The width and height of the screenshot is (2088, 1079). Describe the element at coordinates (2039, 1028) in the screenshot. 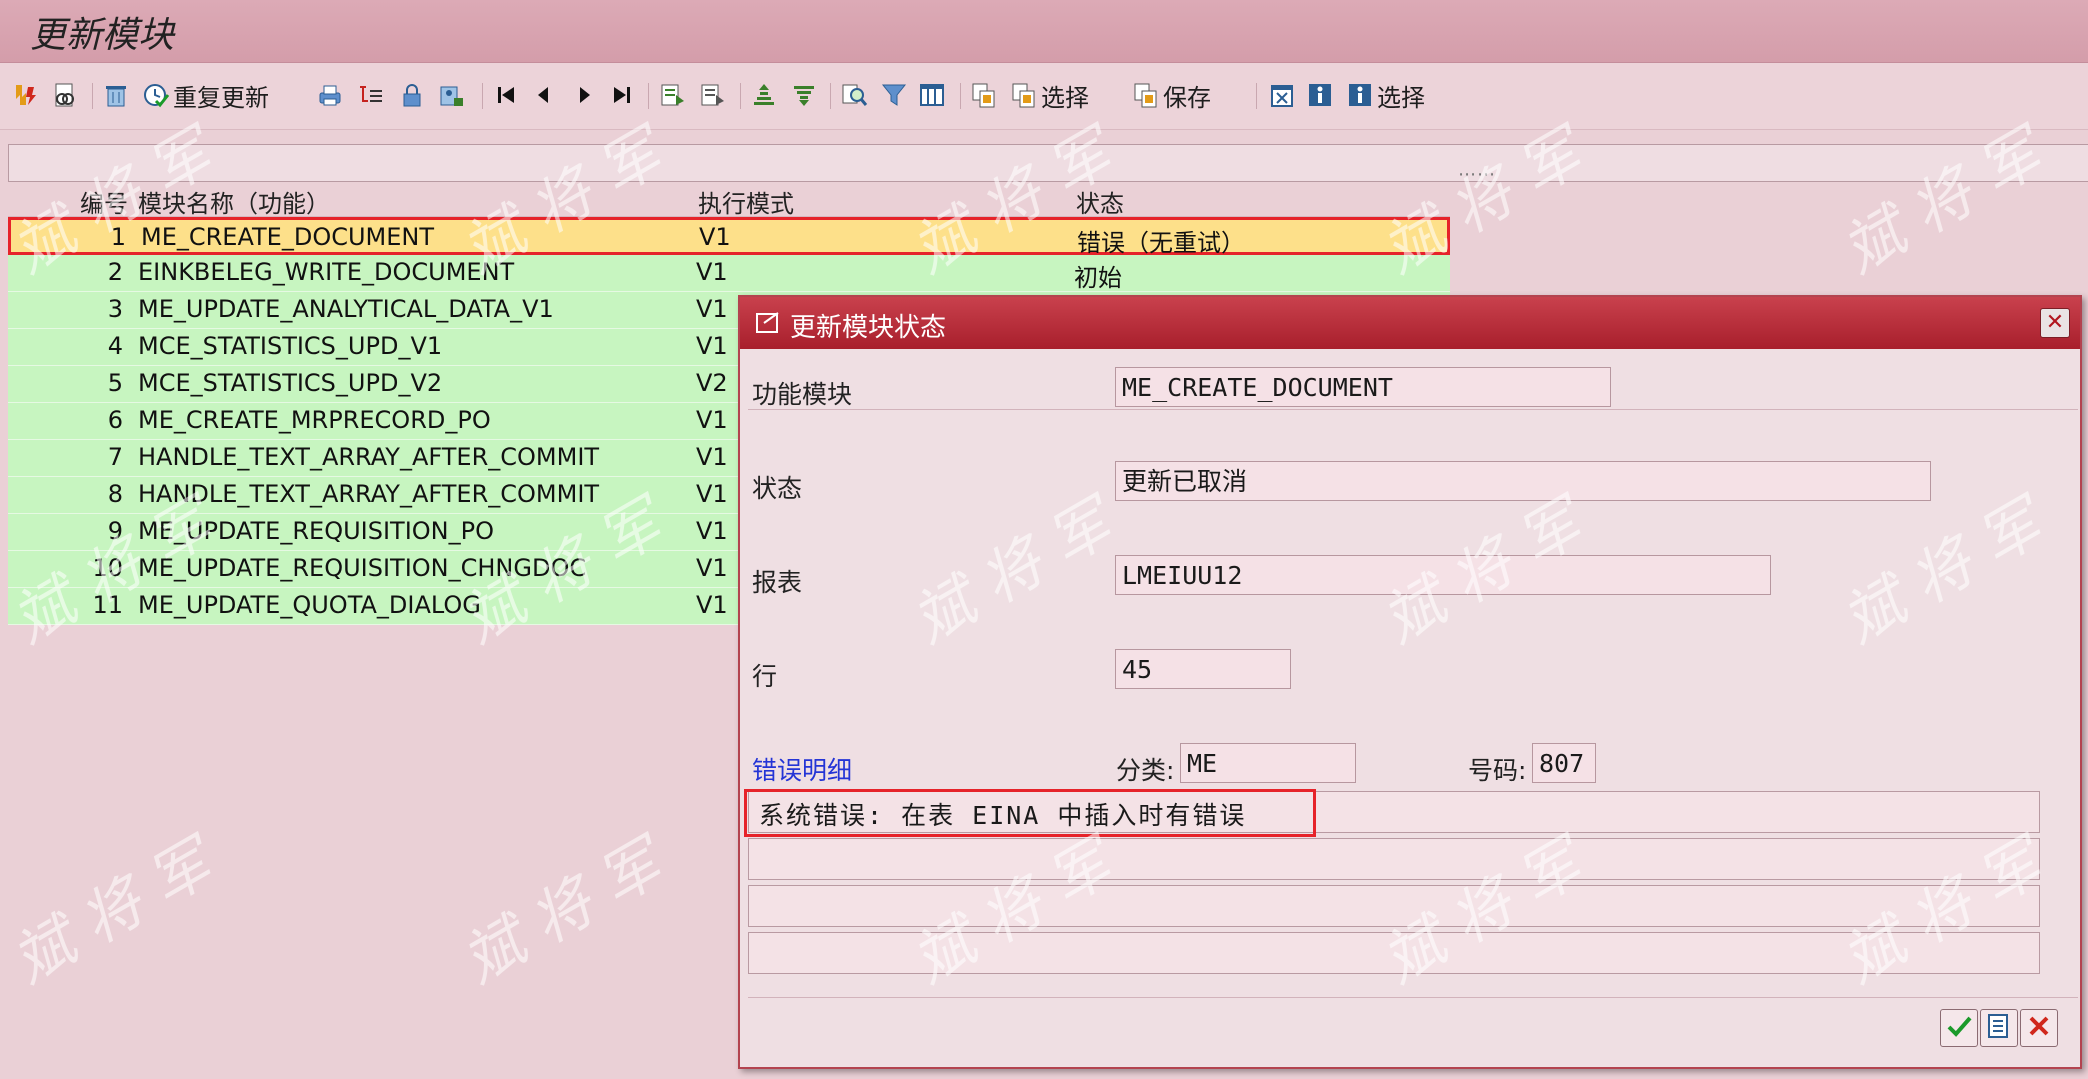

I see `cancel-button` at that location.